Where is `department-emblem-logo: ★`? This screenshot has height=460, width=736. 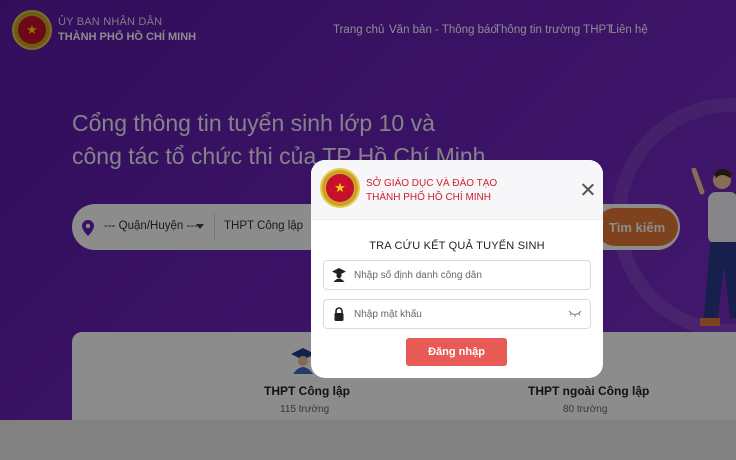 department-emblem-logo: ★ is located at coordinates (340, 188).